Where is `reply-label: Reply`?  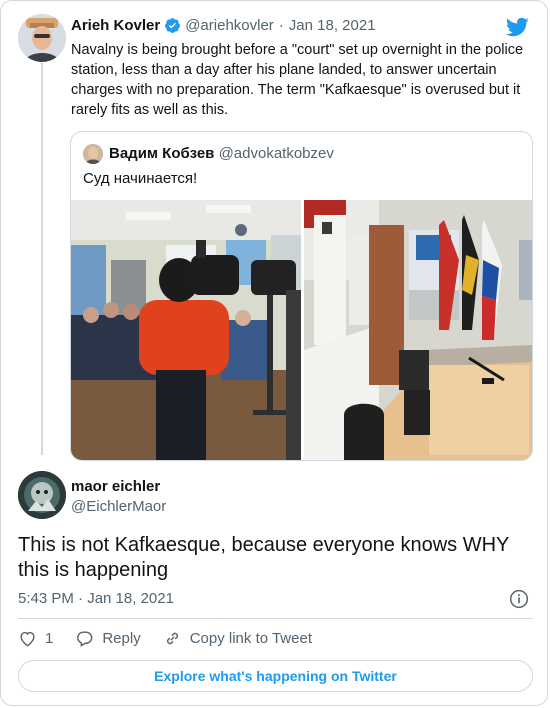
reply-label: Reply is located at coordinates (121, 638).